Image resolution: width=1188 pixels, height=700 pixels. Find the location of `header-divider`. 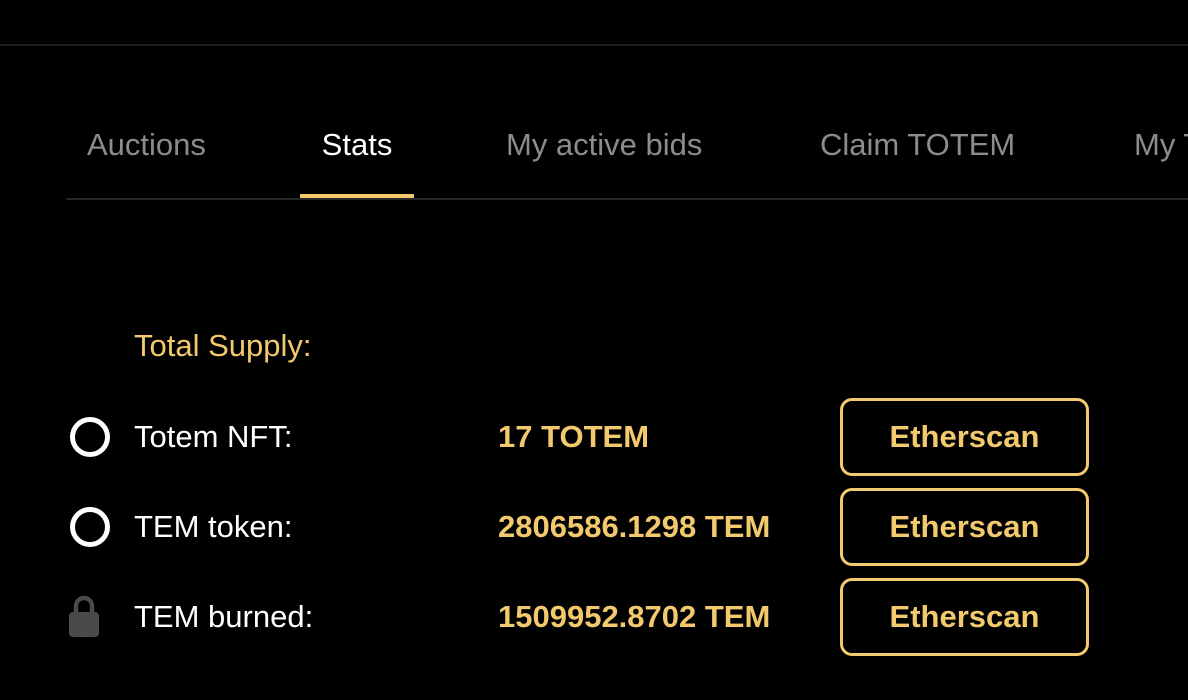

header-divider is located at coordinates (594, 45).